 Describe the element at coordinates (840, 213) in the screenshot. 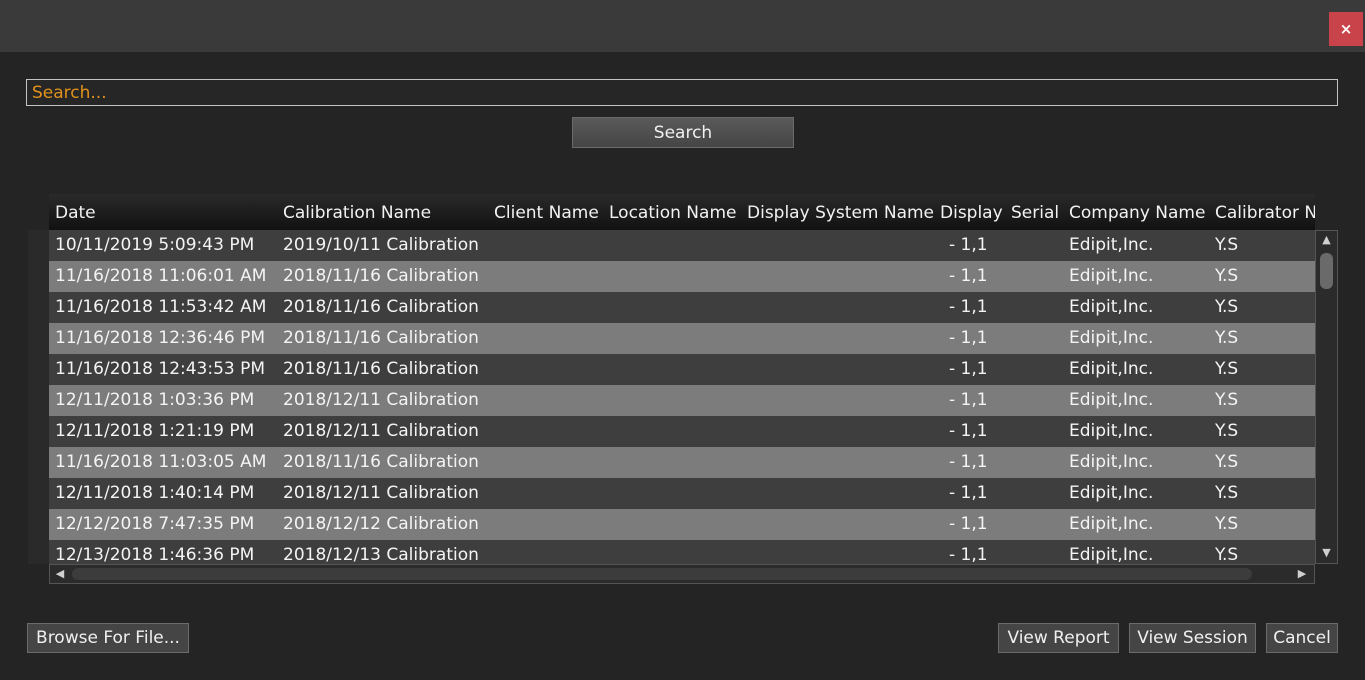

I see `column-header-display-system-name: Display System Name` at that location.